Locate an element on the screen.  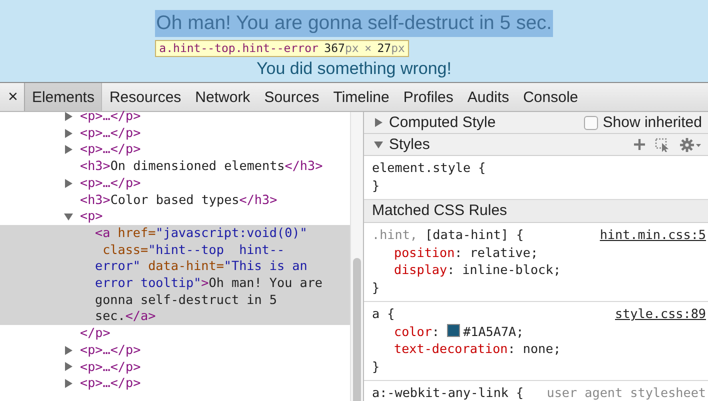
checkbox: Show inherited is located at coordinates (643, 122).